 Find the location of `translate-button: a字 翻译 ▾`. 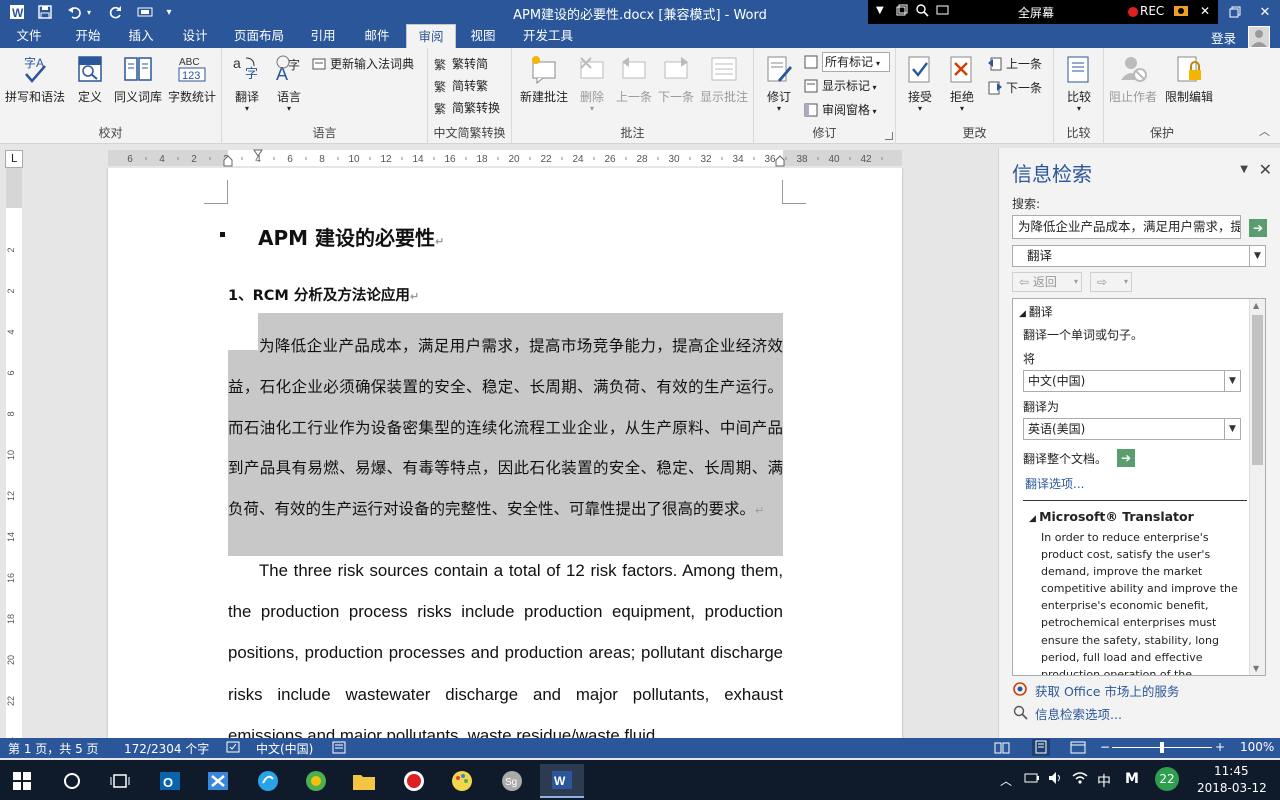

translate-button: a字 翻译 ▾ is located at coordinates (247, 83).